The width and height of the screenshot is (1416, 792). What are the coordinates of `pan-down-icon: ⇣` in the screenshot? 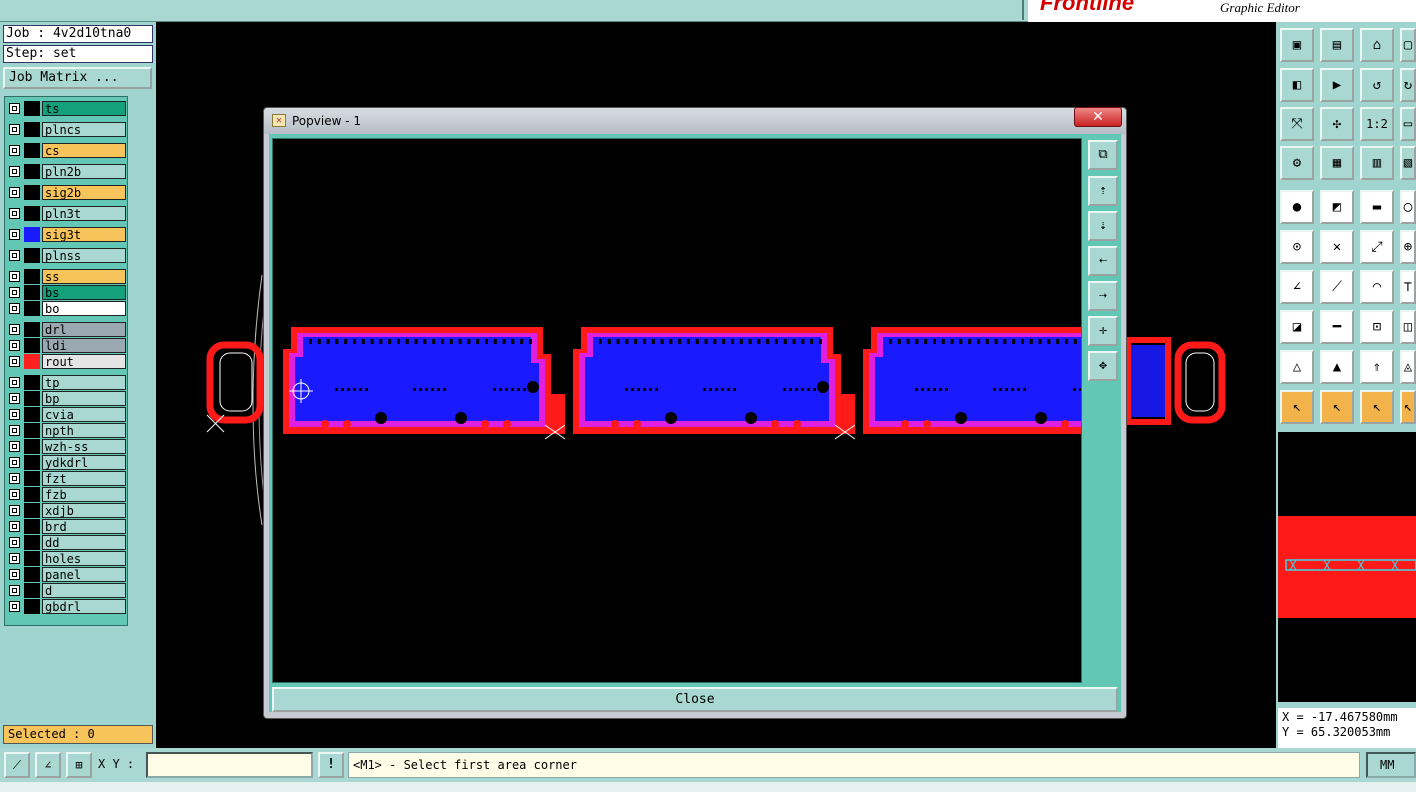 It's located at (1103, 226).